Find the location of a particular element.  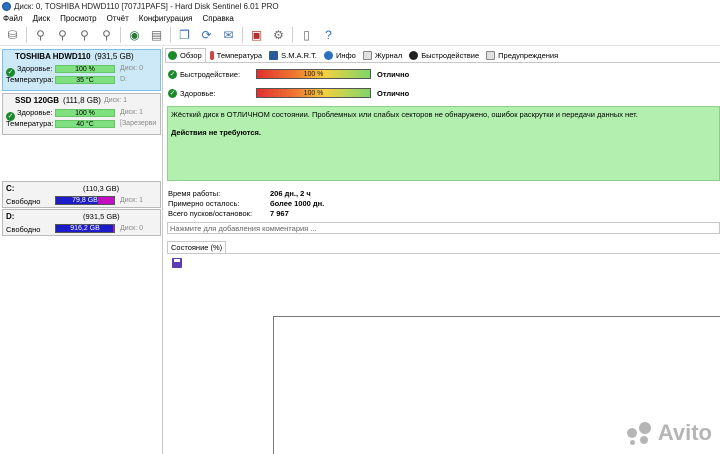

starts-label: Всего пусков/остановок: is located at coordinates (210, 213).